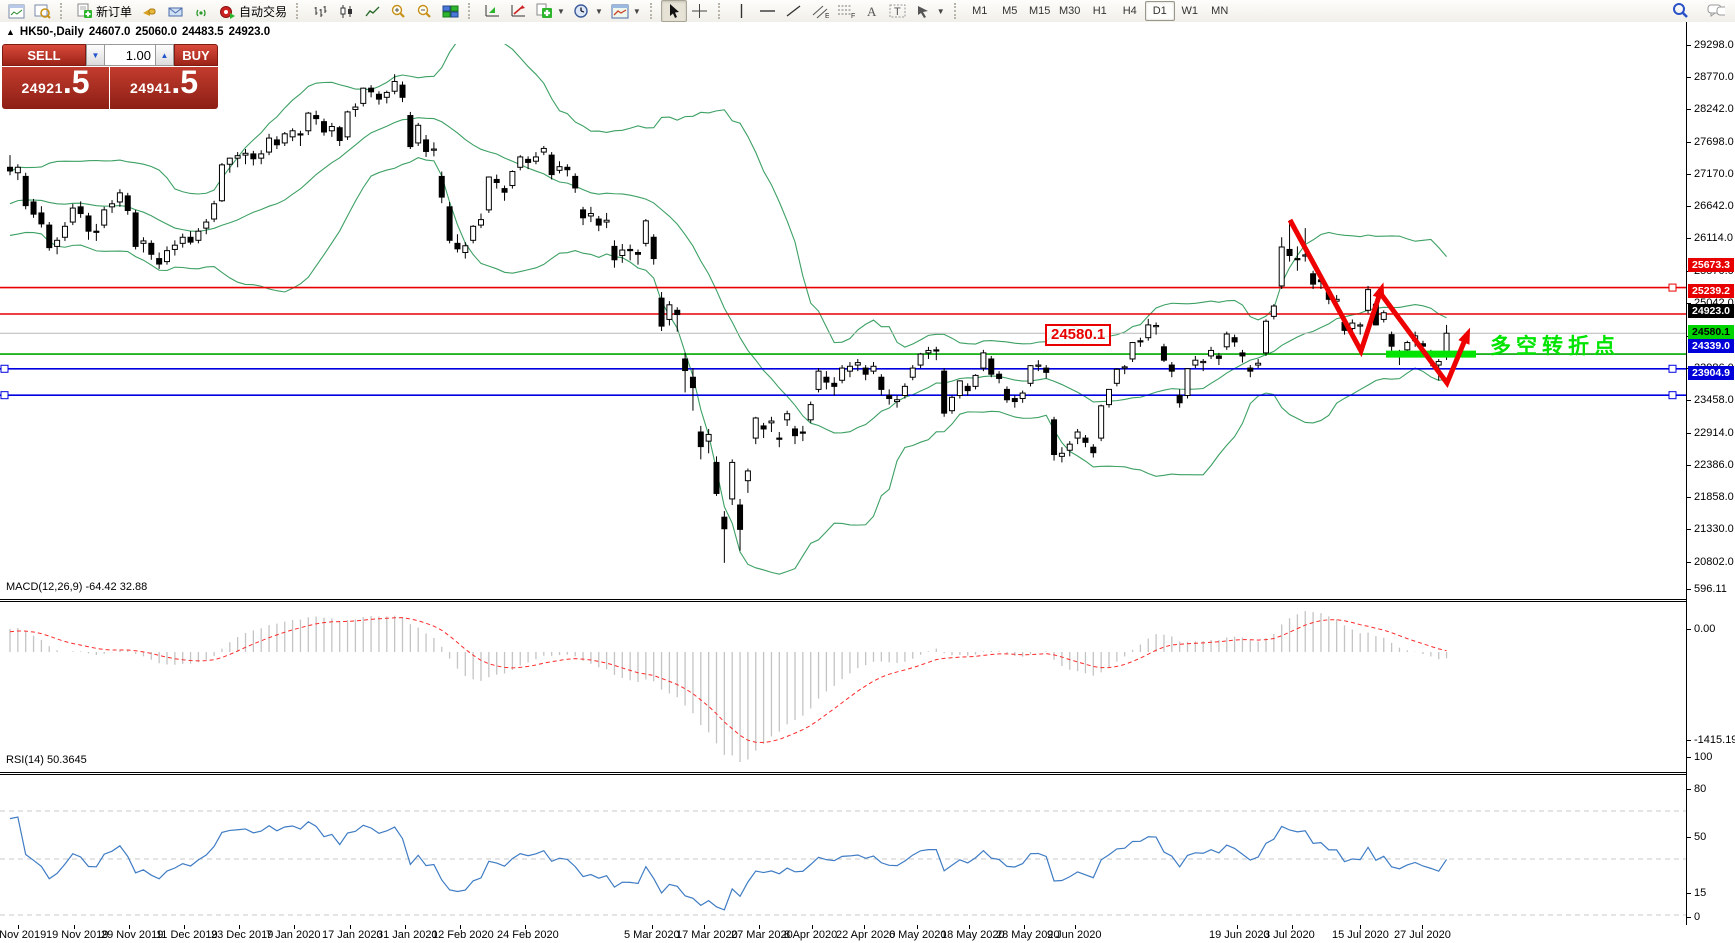 The height and width of the screenshot is (943, 1735). I want to click on buy-button: BUY, so click(196, 55).